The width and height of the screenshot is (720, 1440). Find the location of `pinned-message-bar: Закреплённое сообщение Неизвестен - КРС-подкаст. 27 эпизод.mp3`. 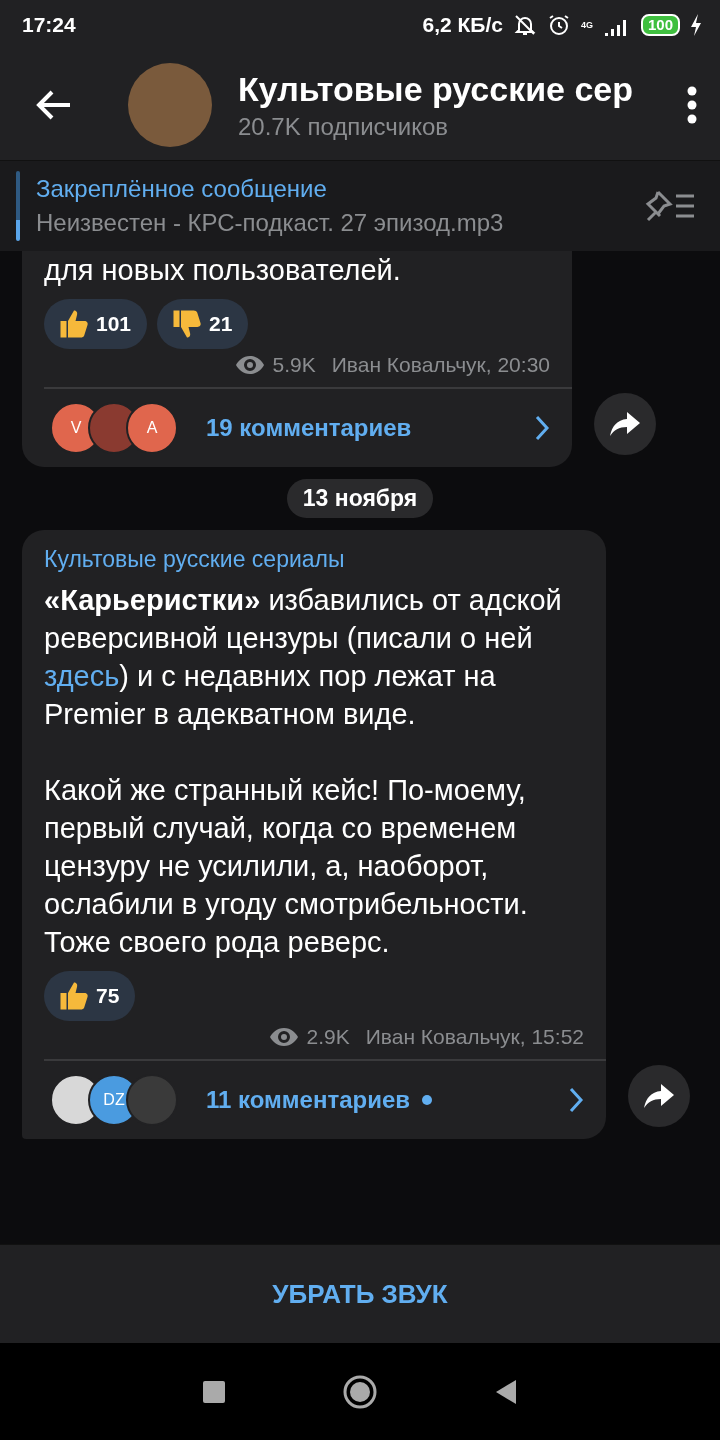

pinned-message-bar: Закреплённое сообщение Неизвестен - КРС-подкаст. 27 эпизод.mp3 is located at coordinates (360, 205).